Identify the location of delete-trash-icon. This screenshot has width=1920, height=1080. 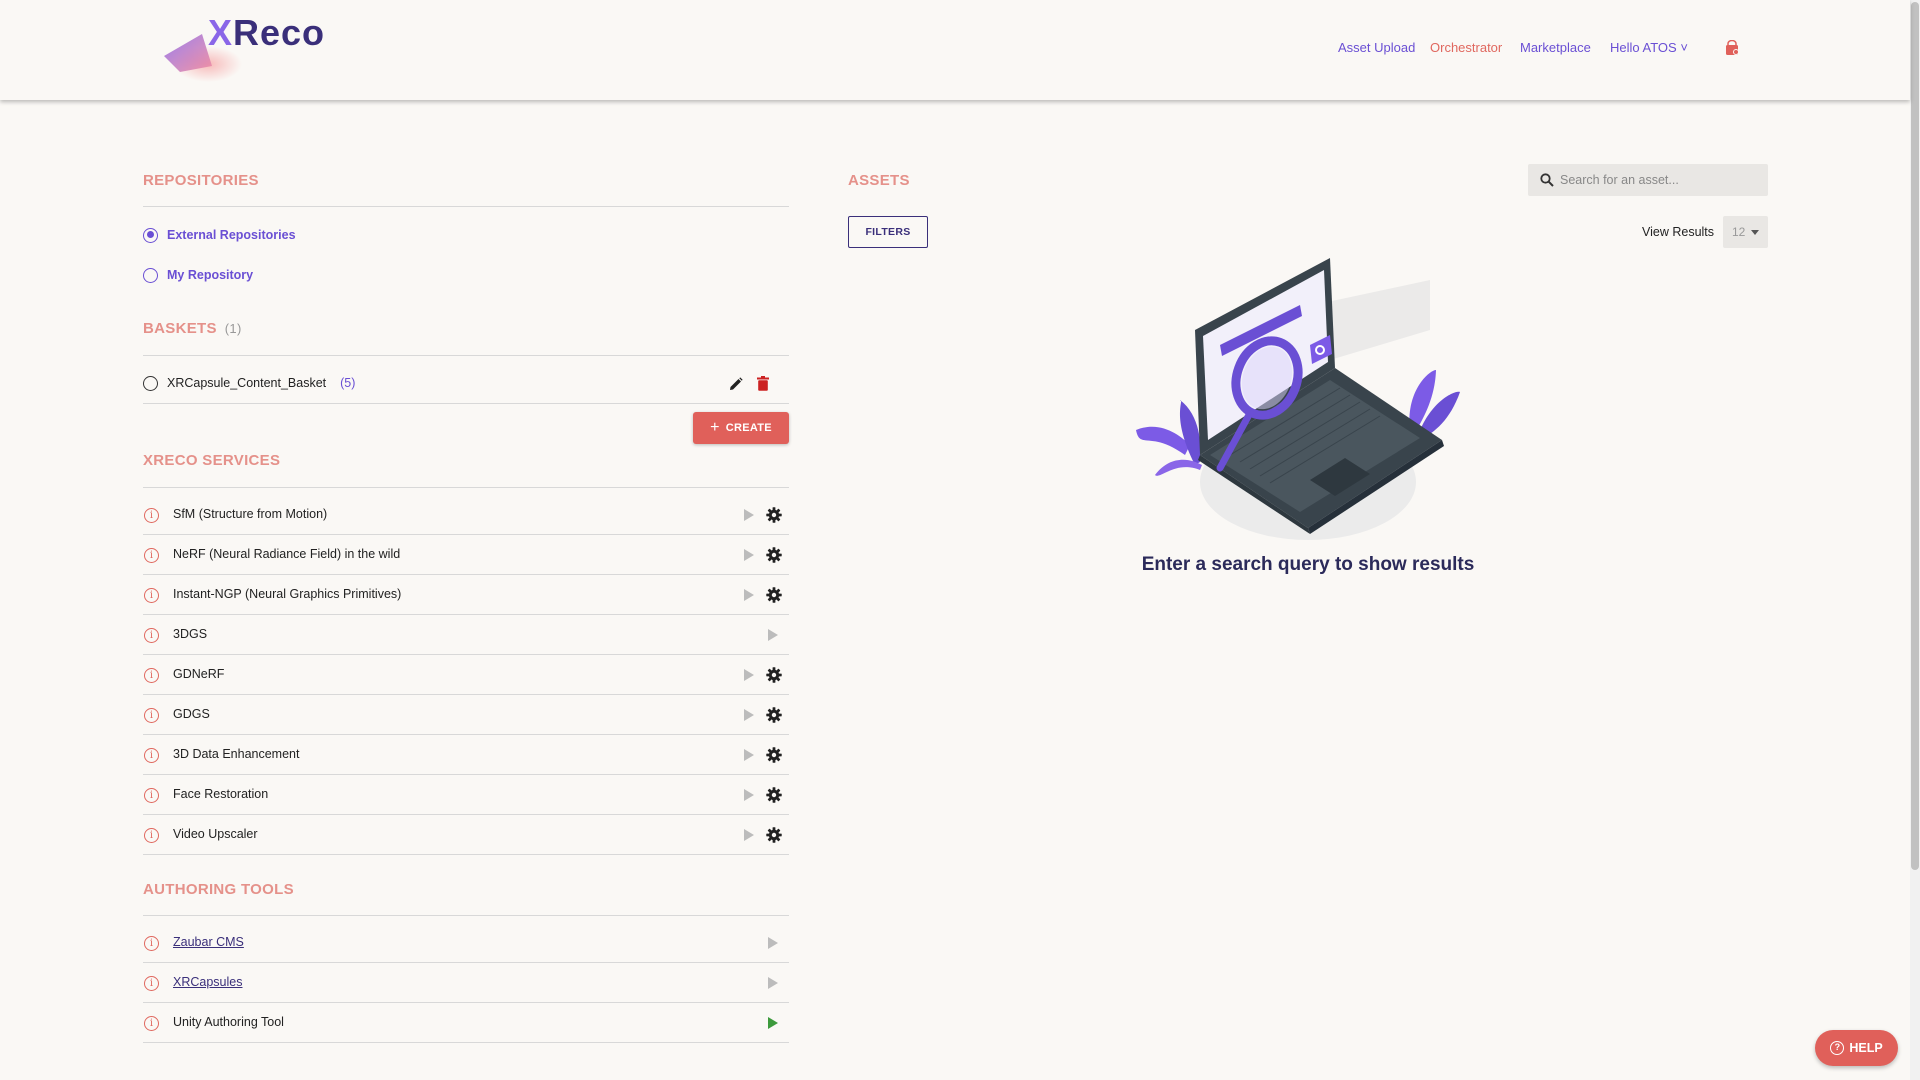
(763, 383).